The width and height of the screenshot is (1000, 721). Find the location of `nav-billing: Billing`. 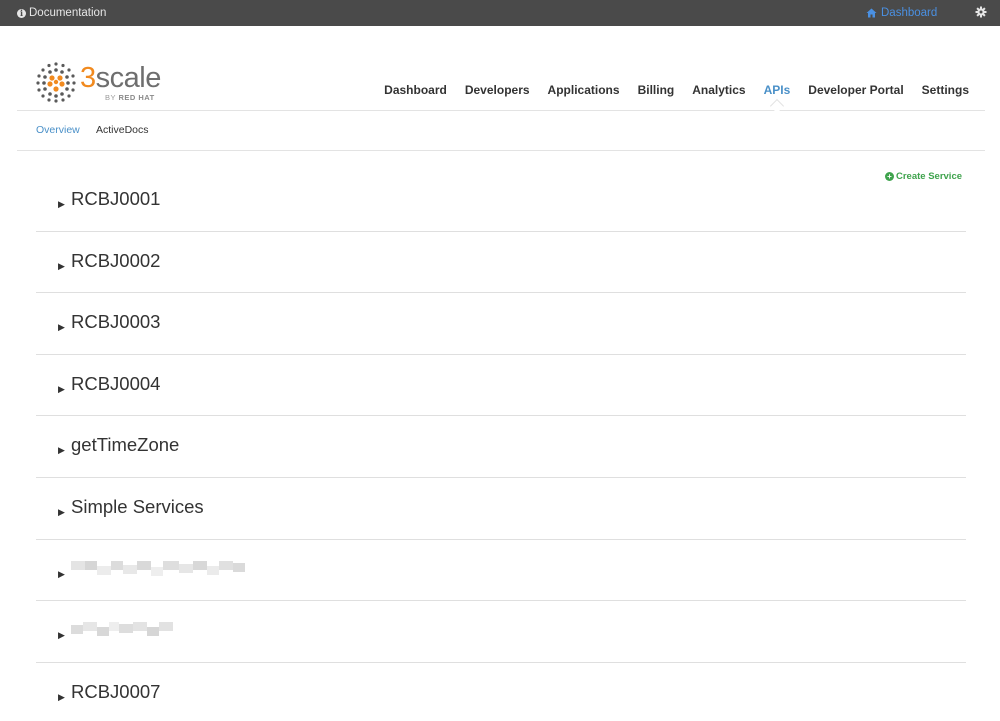

nav-billing: Billing is located at coordinates (656, 93).